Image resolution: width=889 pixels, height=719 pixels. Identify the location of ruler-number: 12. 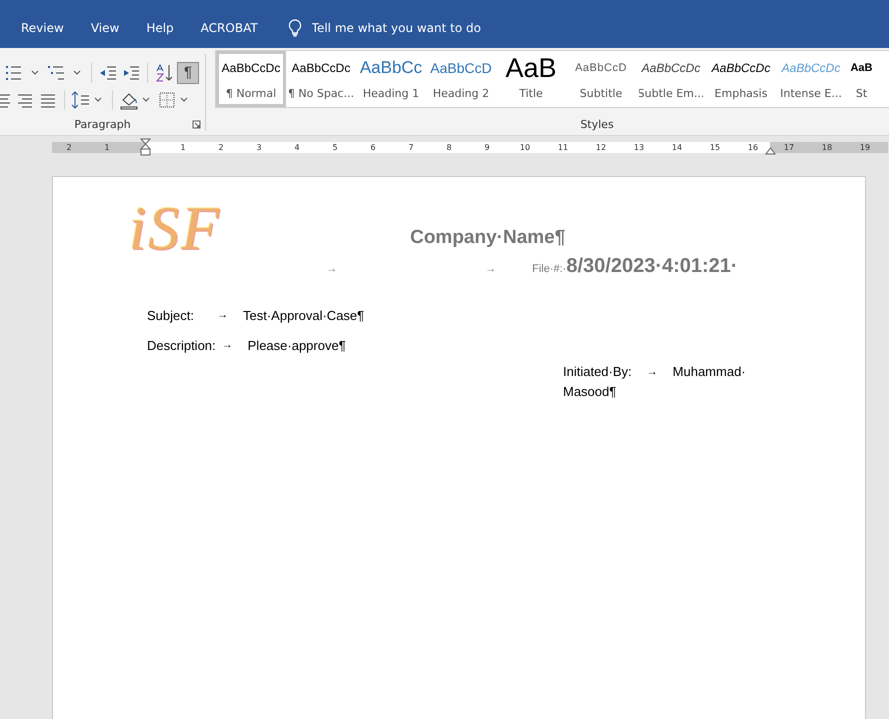
(601, 147).